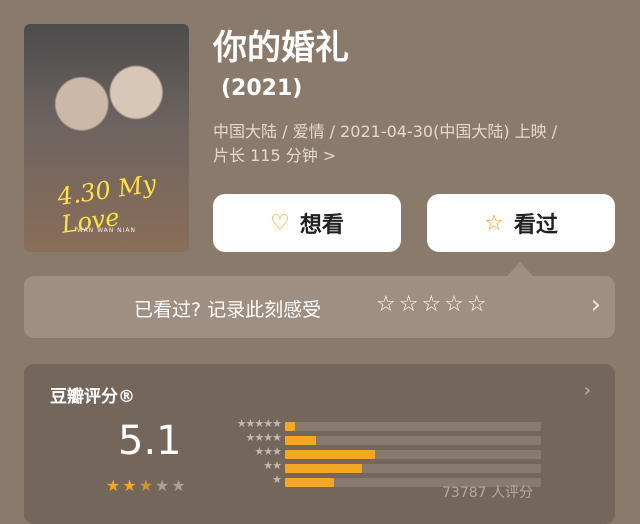  I want to click on poster-caption: WAN WAN NIAN, so click(106, 230).